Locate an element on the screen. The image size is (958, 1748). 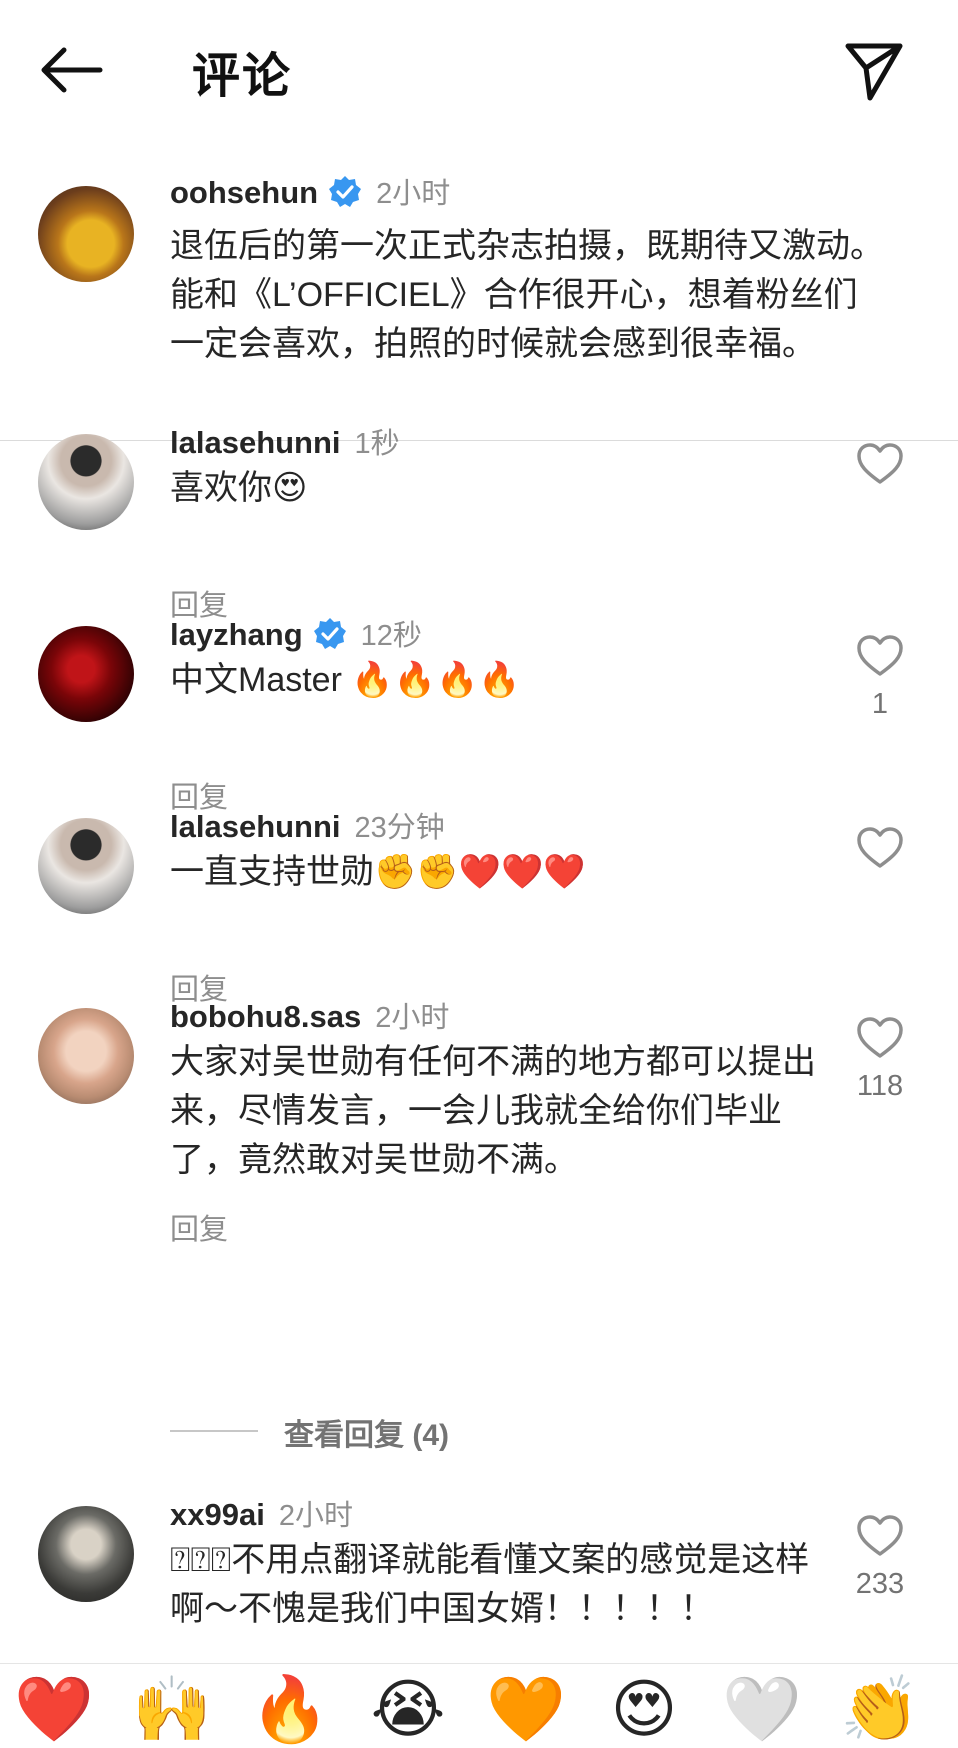
top-bar: 评论 is located at coordinates (479, 70).